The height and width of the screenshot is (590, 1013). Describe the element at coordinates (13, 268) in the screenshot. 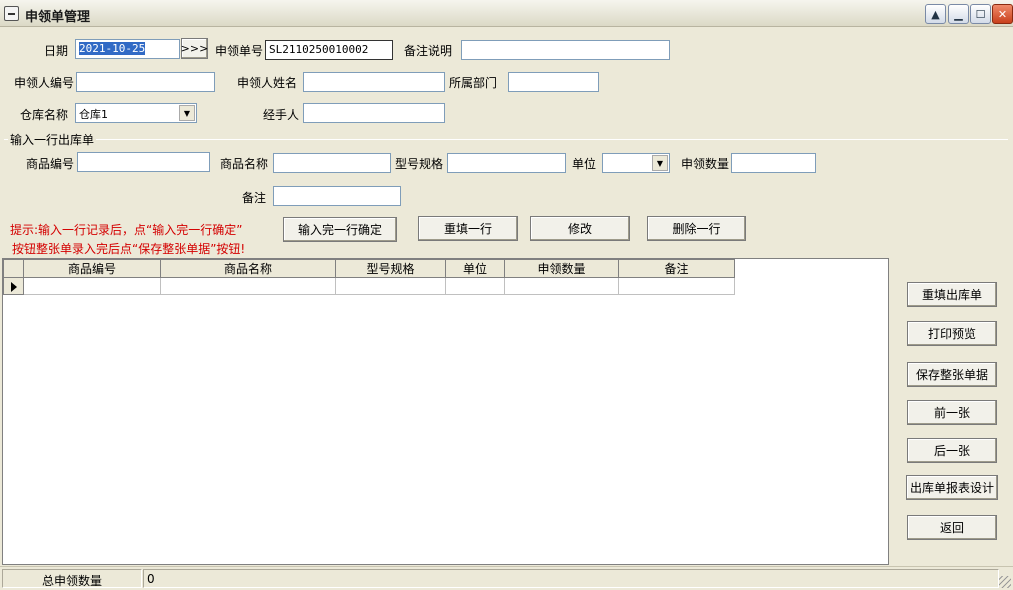

I see `grid-corner` at that location.